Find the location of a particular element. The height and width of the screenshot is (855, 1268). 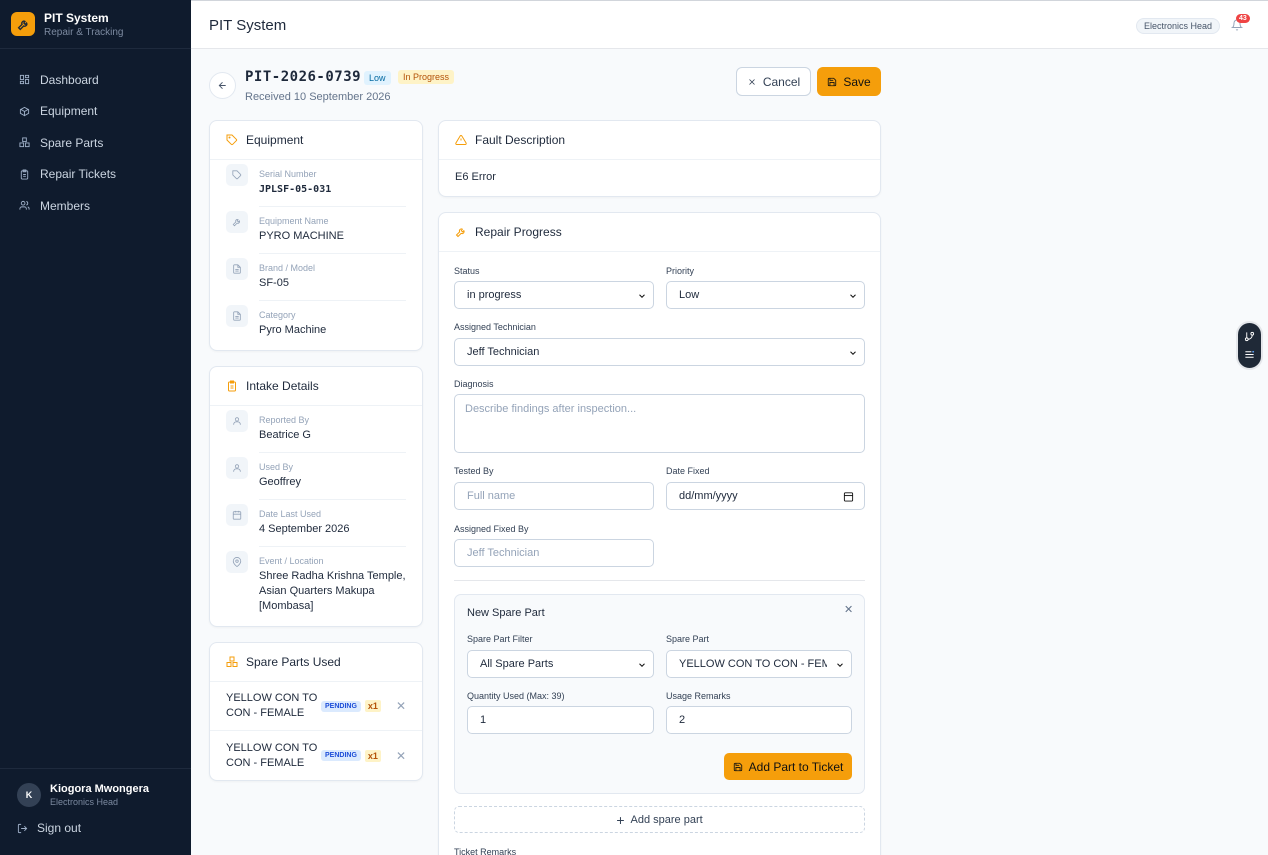

info-row-name: Equipment Name PYRO MACHINE is located at coordinates (316, 230).